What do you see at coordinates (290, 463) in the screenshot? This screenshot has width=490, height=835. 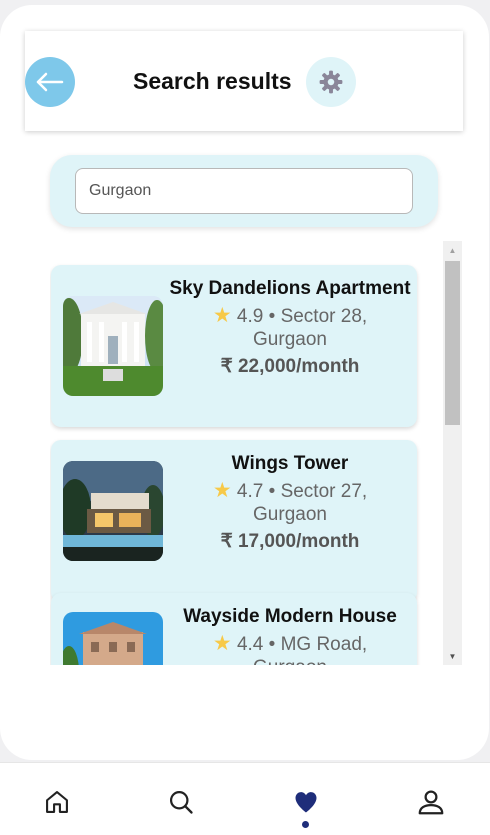 I see `property-name: Wings Tower` at bounding box center [290, 463].